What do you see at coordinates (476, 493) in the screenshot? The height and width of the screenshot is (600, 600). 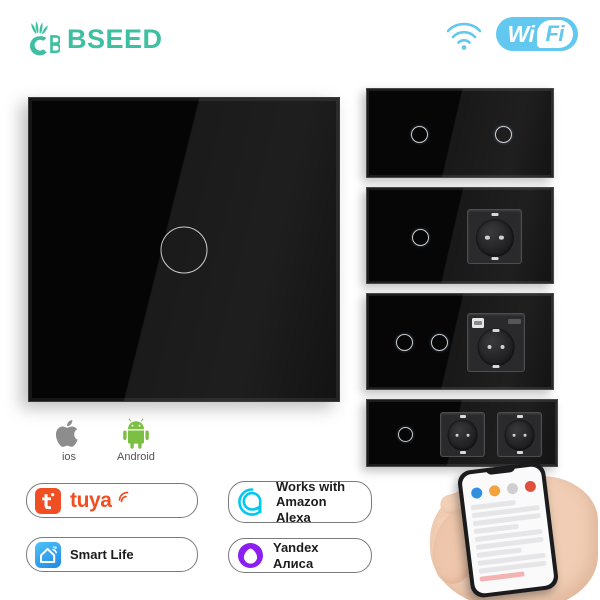 I see `app-icon-alexa` at bounding box center [476, 493].